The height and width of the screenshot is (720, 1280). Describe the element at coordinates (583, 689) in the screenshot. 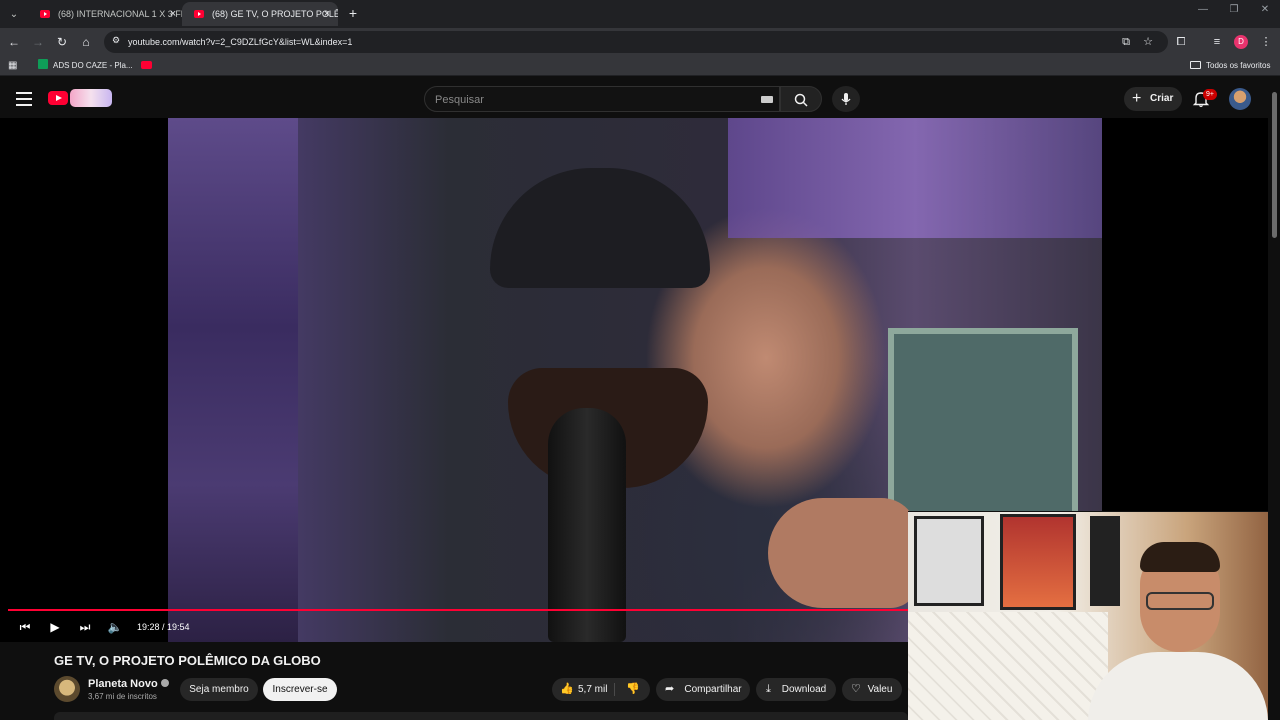

I see `like-button: 👍 5,7 mil` at that location.